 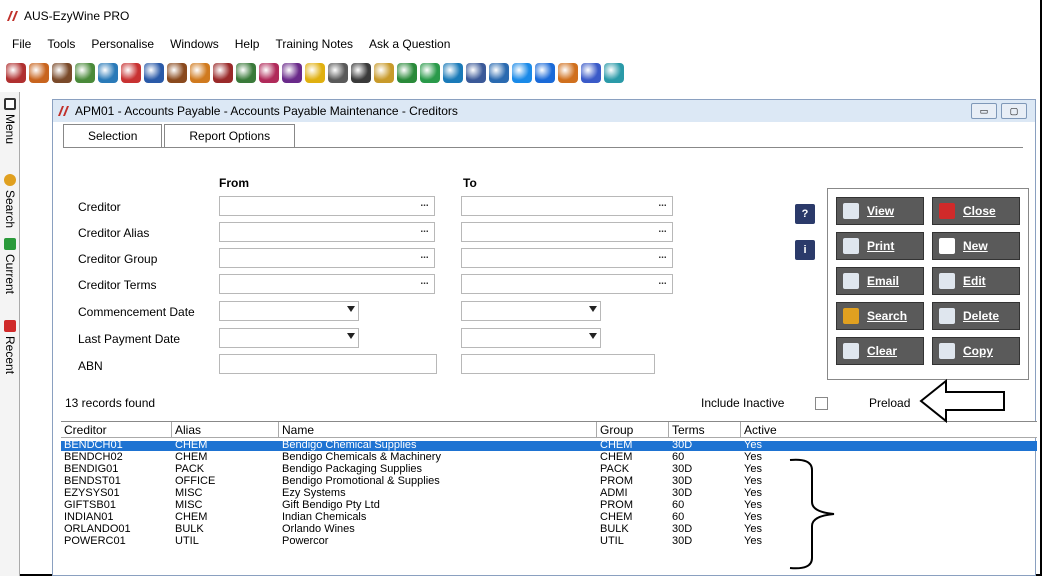 What do you see at coordinates (549, 493) in the screenshot?
I see `table-row: EZYSYS01 MISC Ezy Systems ADMI 30D Yes` at bounding box center [549, 493].